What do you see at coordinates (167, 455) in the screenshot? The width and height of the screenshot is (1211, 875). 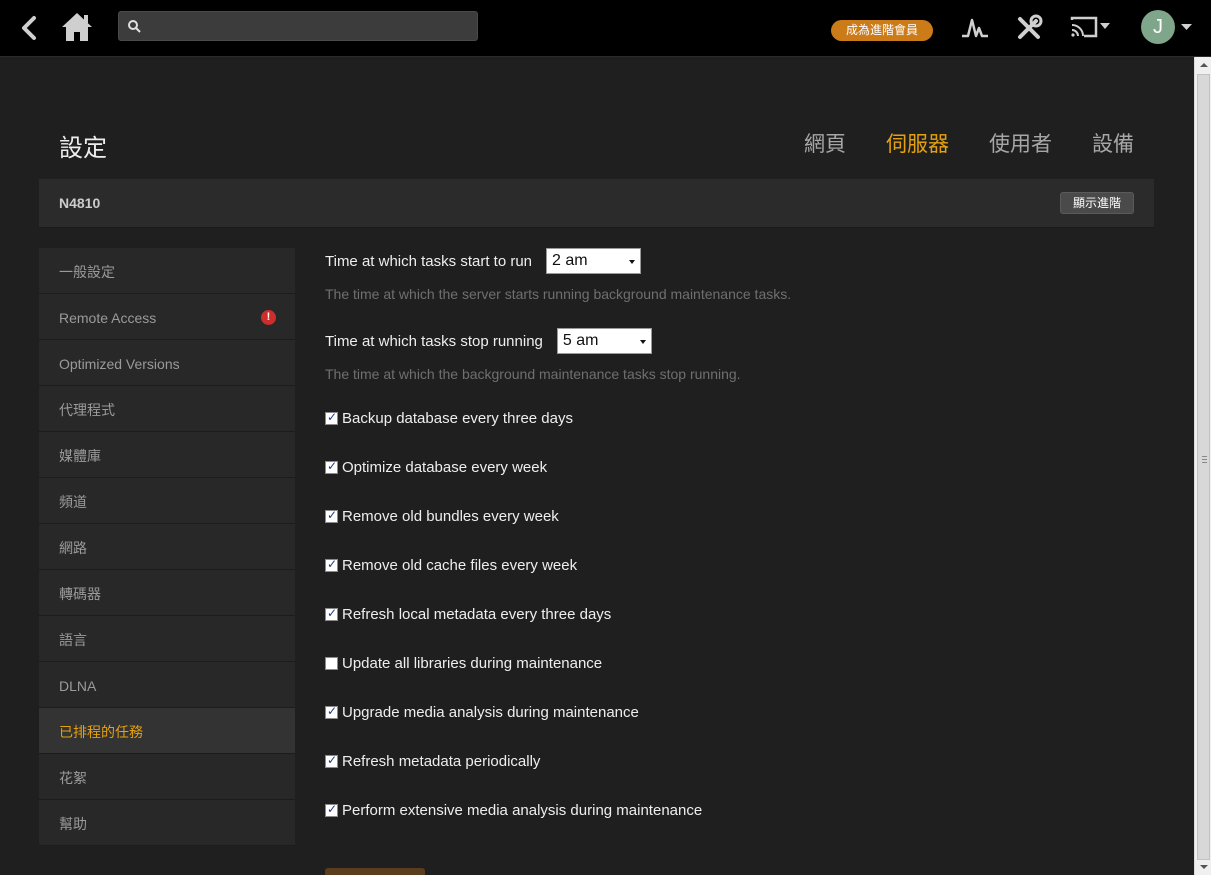 I see `sidebar-item-library: 媒體庫` at bounding box center [167, 455].